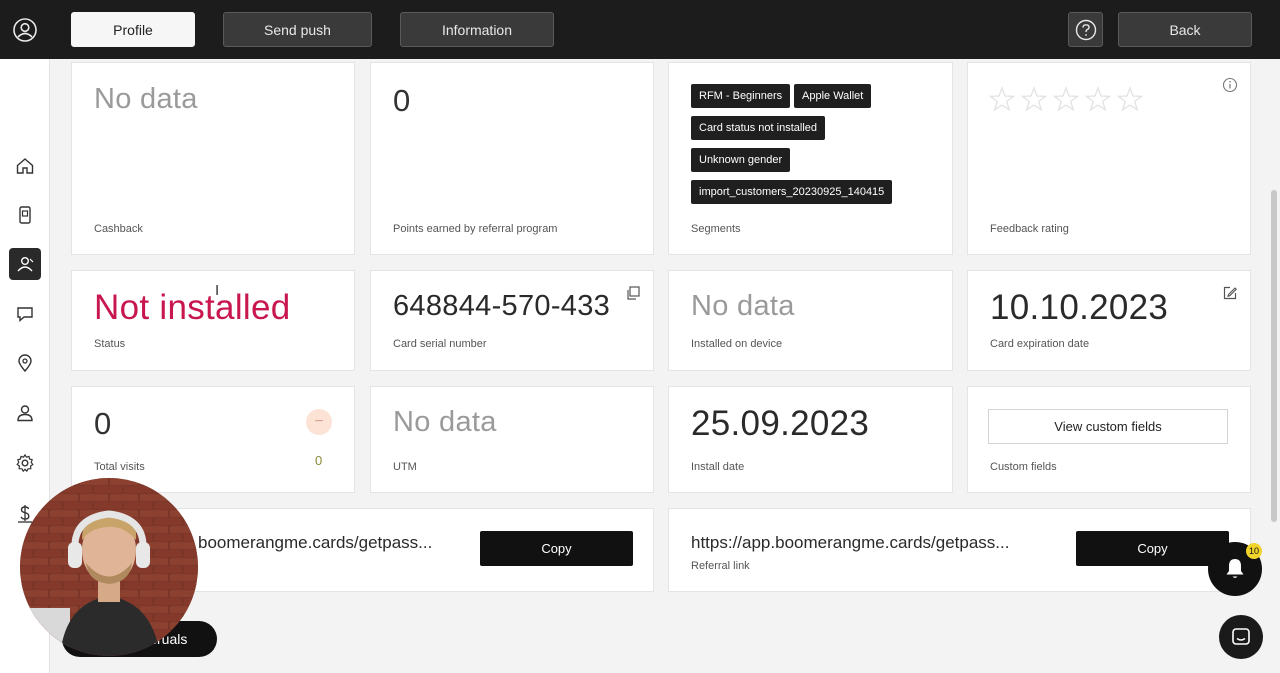 This screenshot has width=1280, height=673. Describe the element at coordinates (1109, 158) in the screenshot. I see `feedback-card: Feedback rating` at that location.